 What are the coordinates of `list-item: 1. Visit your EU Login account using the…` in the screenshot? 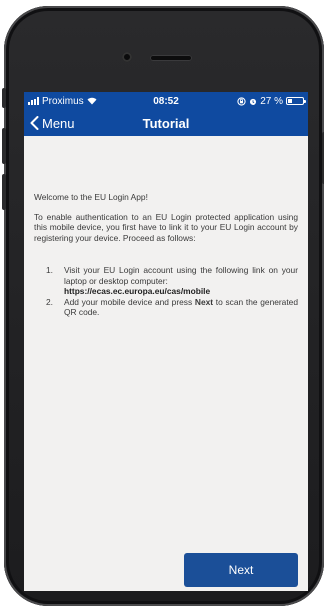 It's located at (166, 281).